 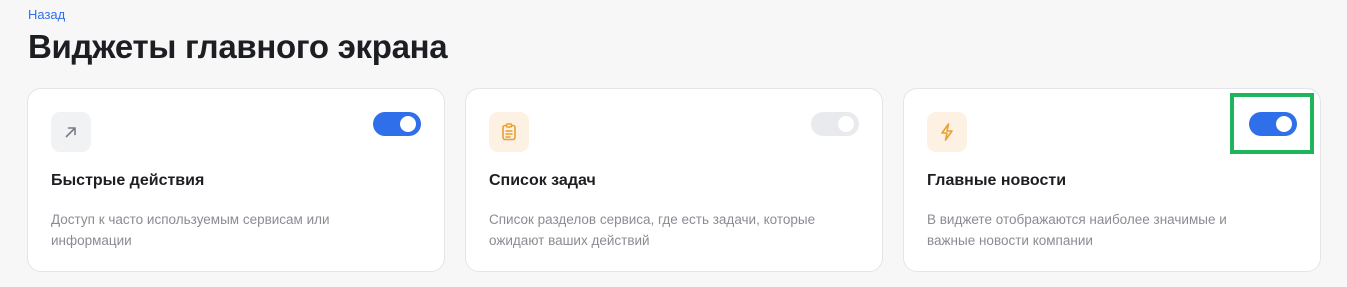 What do you see at coordinates (509, 132) in the screenshot?
I see `clipboard-list-icon` at bounding box center [509, 132].